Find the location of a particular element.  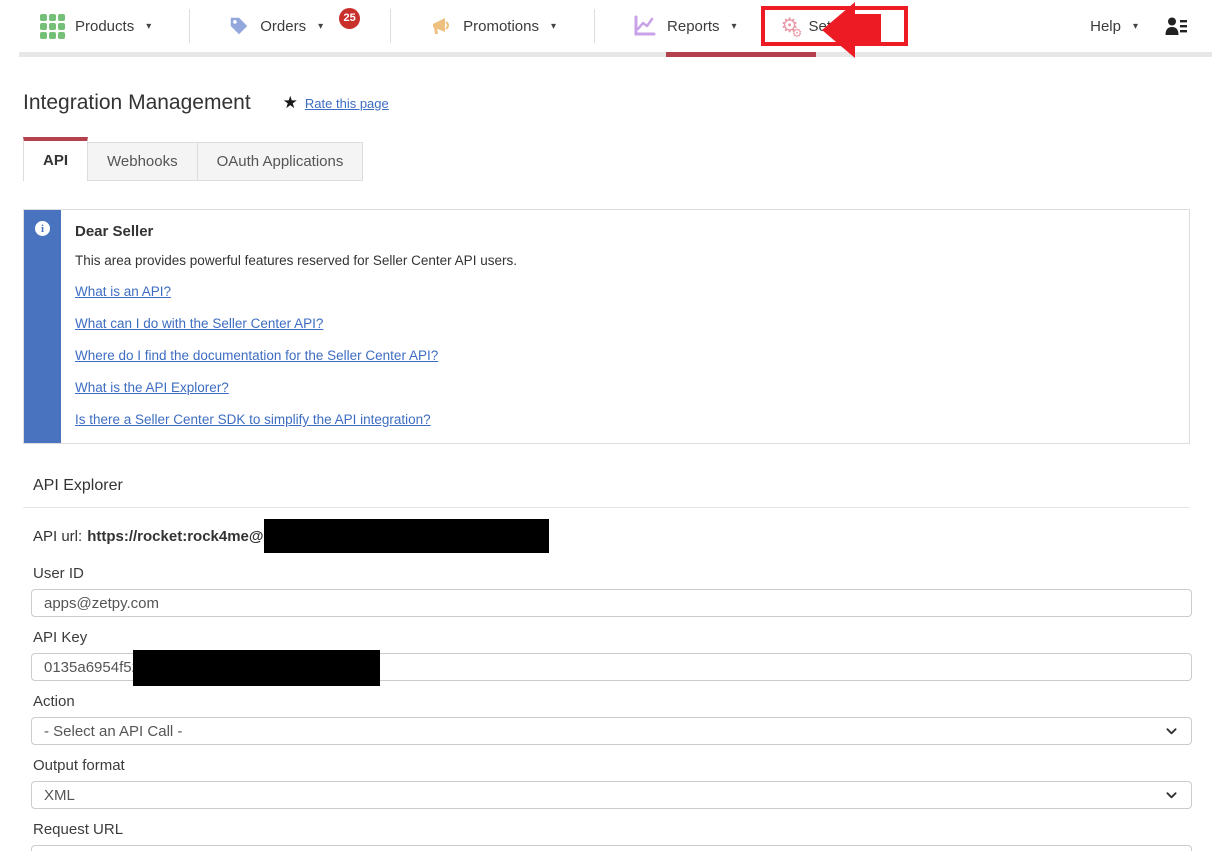

link-what-is-an-api: What is an API? is located at coordinates (622, 291).